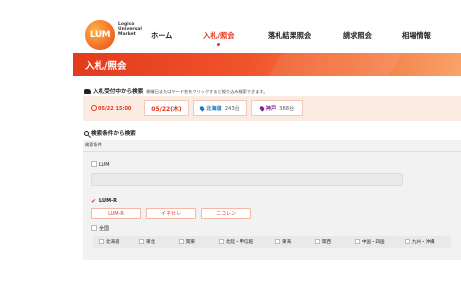  I want to click on nav-results: 落札結果照会, so click(289, 36).